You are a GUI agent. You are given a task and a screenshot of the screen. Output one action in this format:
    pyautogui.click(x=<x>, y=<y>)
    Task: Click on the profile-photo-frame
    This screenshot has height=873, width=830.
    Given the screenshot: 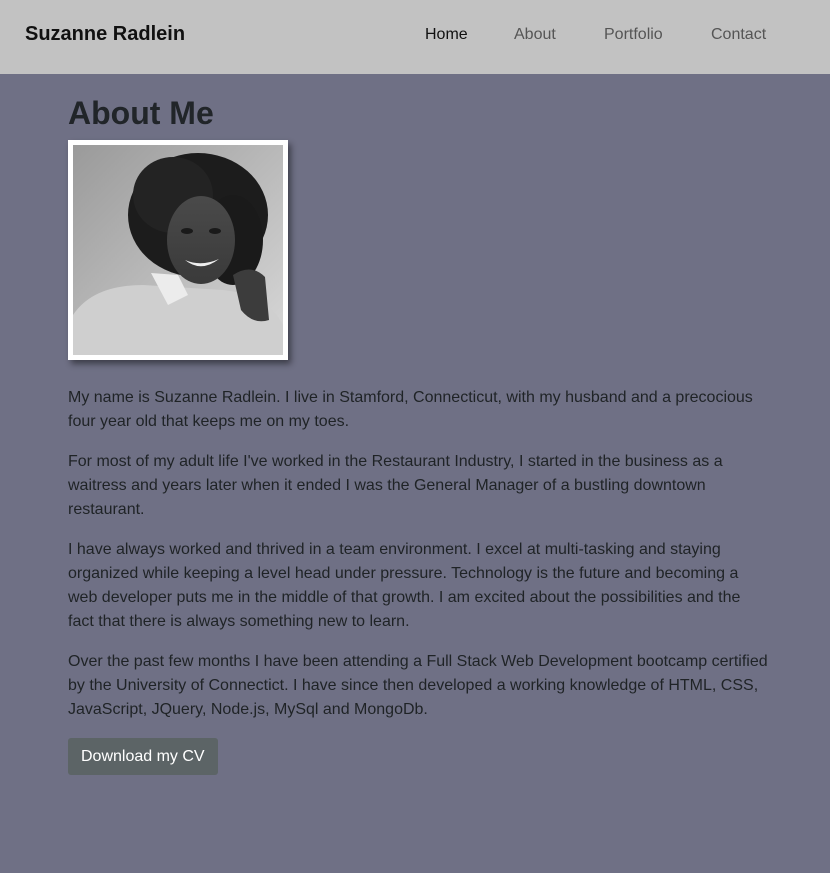 What is the action you would take?
    pyautogui.click(x=178, y=250)
    